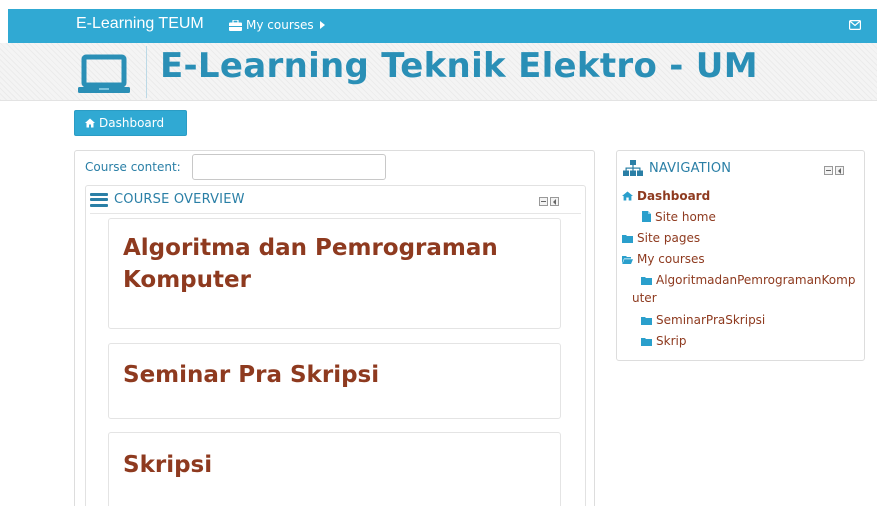 This screenshot has height=506, width=877. I want to click on envelope-icon, so click(855, 25).